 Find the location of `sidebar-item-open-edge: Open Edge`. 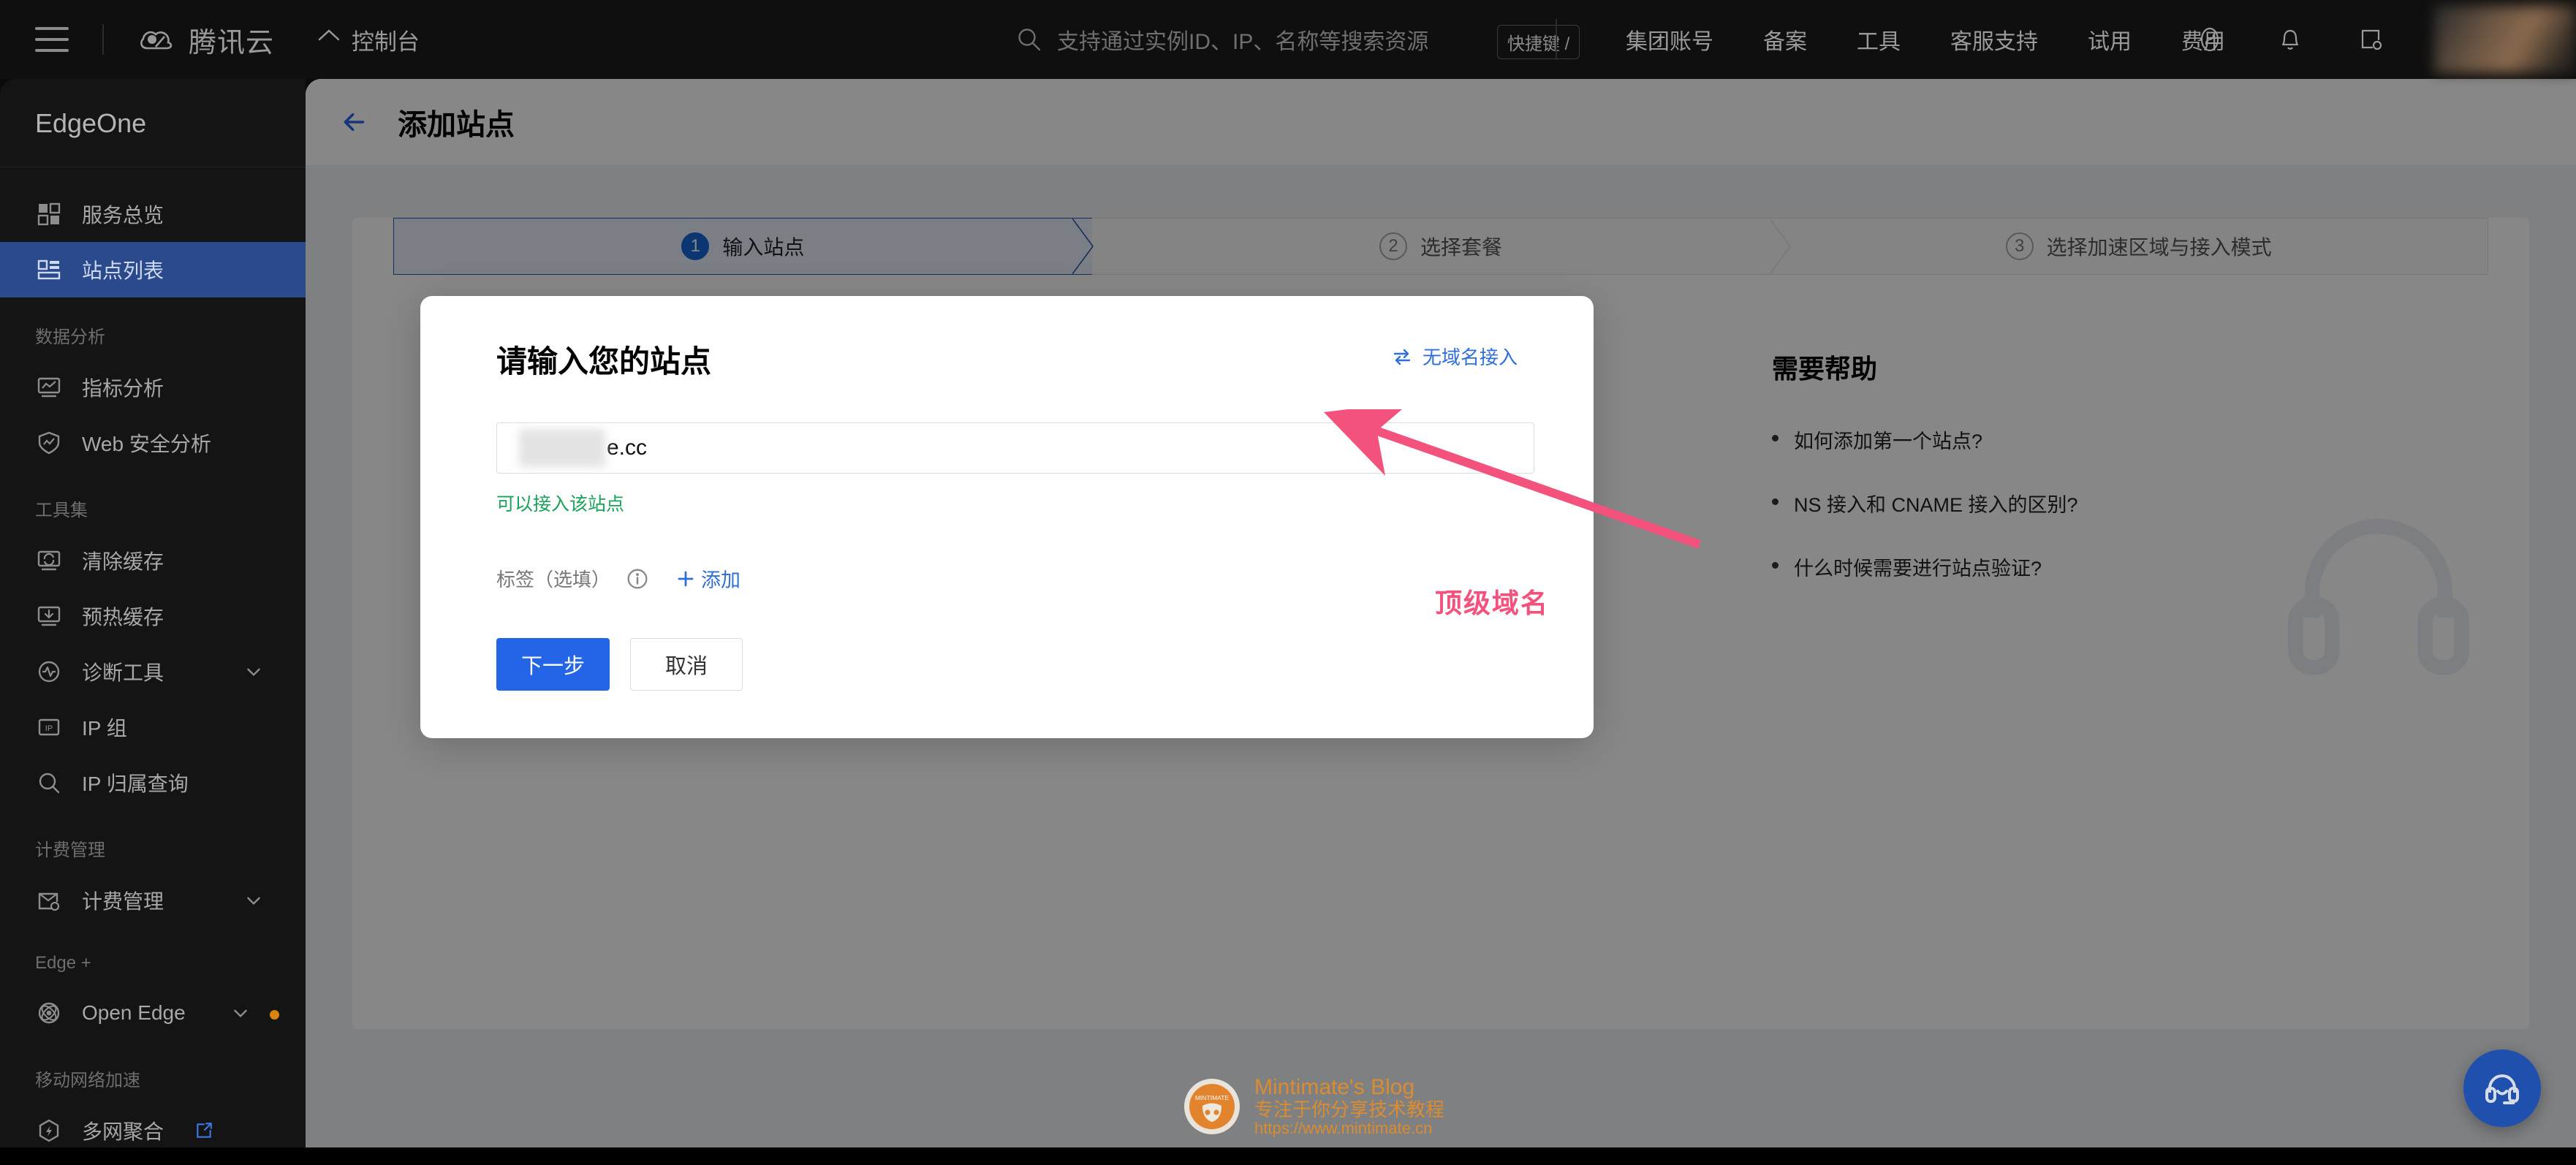

sidebar-item-open-edge: Open Edge is located at coordinates (153, 1013).